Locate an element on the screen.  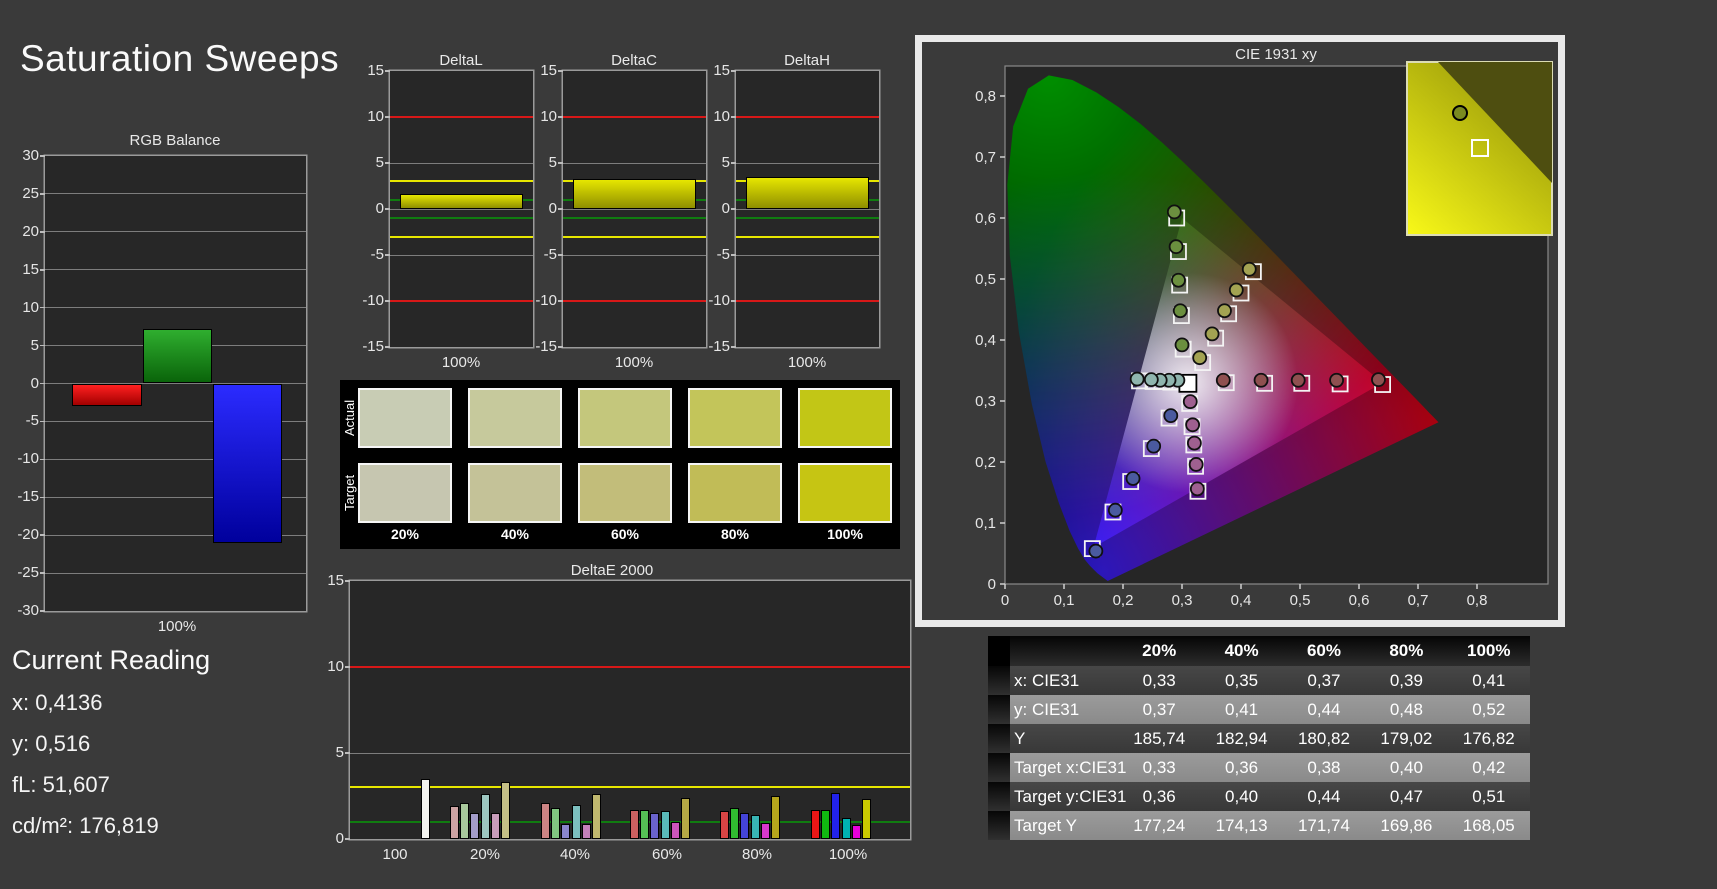
table-cell: 182,94 is located at coordinates (1241, 738).